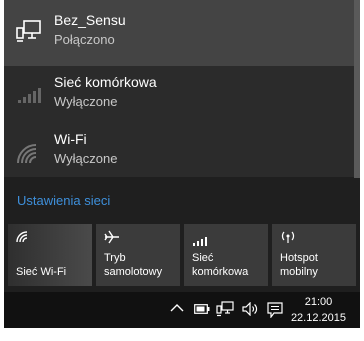 This screenshot has width=364, height=341. What do you see at coordinates (318, 302) in the screenshot?
I see `clock-time: 21:00` at bounding box center [318, 302].